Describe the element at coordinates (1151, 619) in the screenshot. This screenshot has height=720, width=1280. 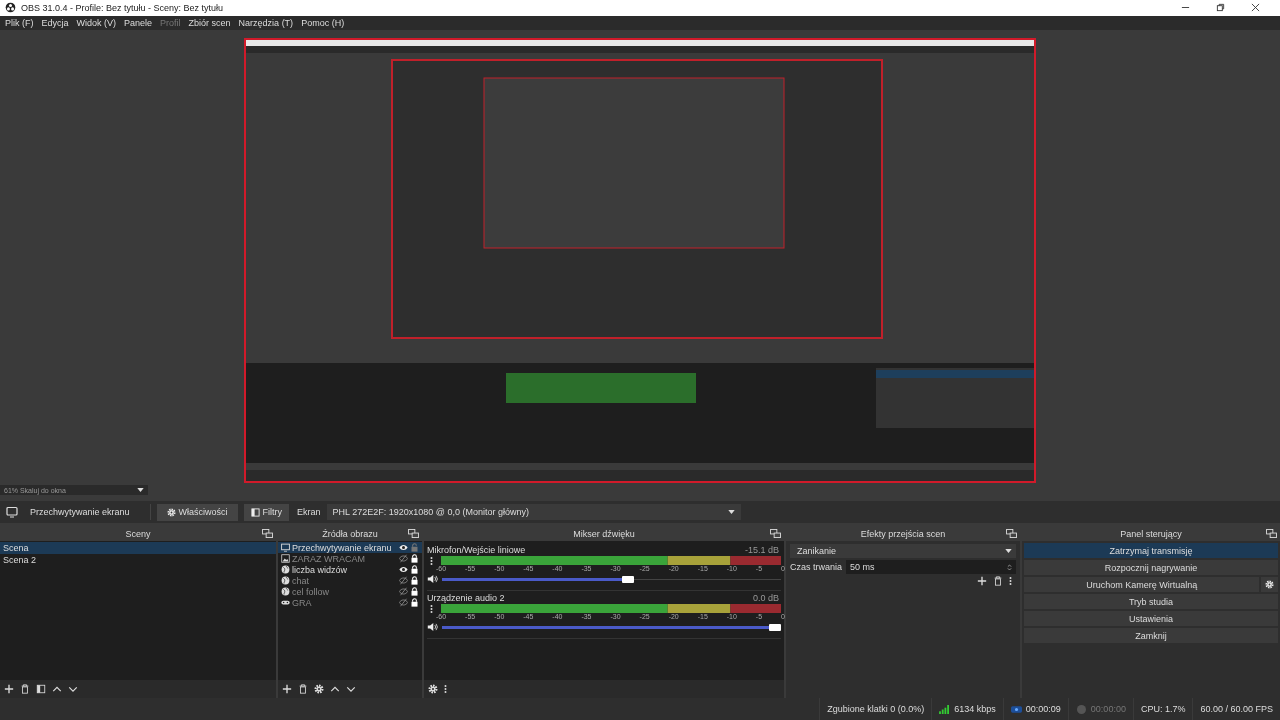
I see `control-button: Ustawienia` at that location.